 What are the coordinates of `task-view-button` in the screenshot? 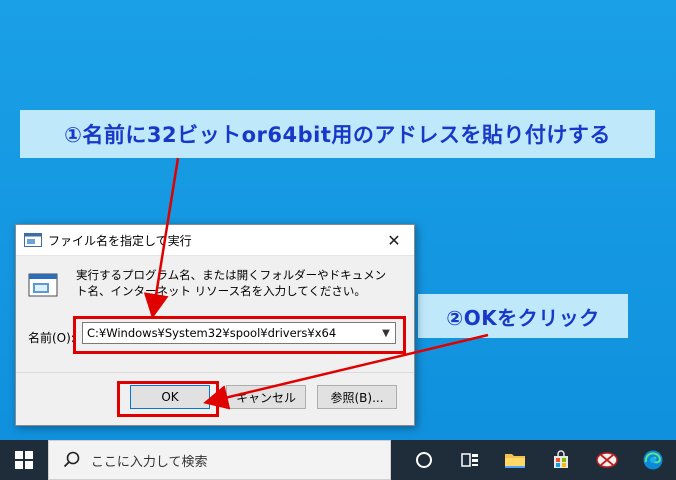 It's located at (470, 460).